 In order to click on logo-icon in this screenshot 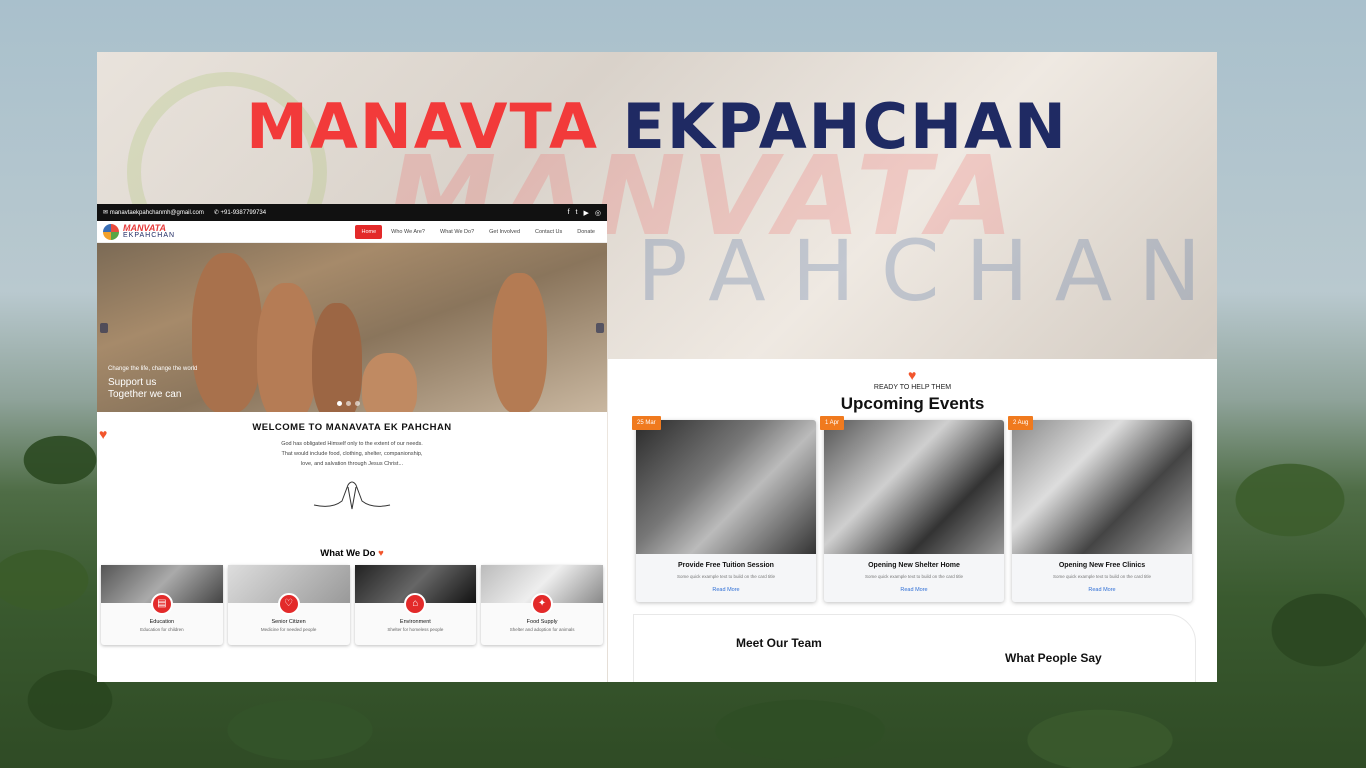, I will do `click(111, 231)`.